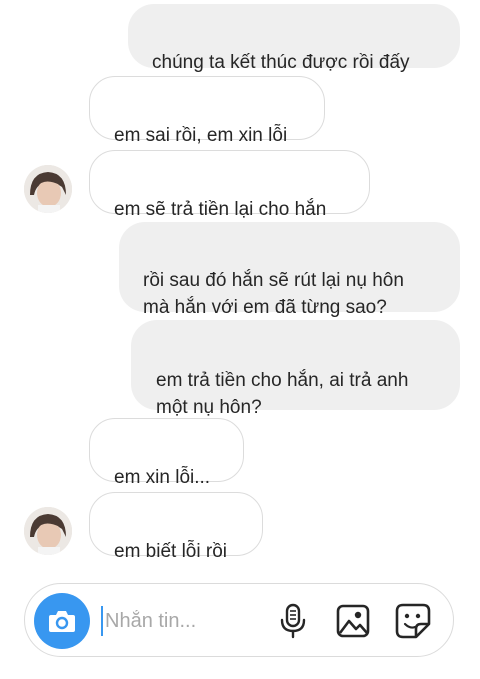  I want to click on message-bubble-incoming: em sẽ trả tiền lại cho hắn, so click(229, 185).